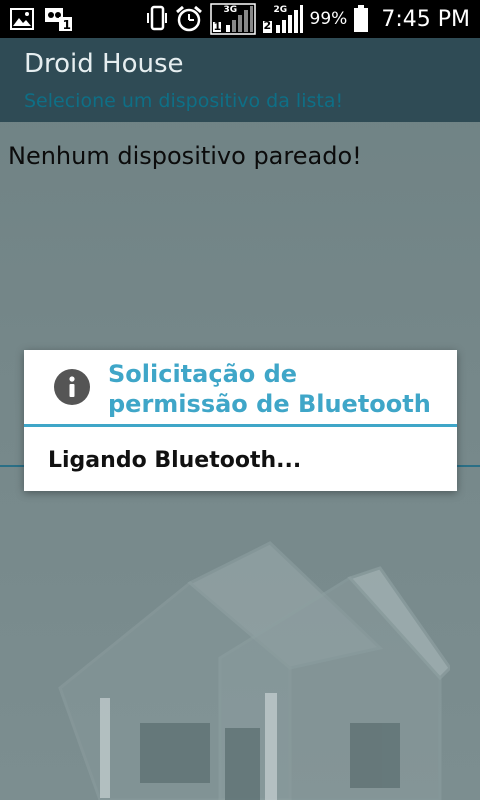 The height and width of the screenshot is (800, 480). What do you see at coordinates (66, 25) in the screenshot?
I see `voicemail-sim-label: 1` at bounding box center [66, 25].